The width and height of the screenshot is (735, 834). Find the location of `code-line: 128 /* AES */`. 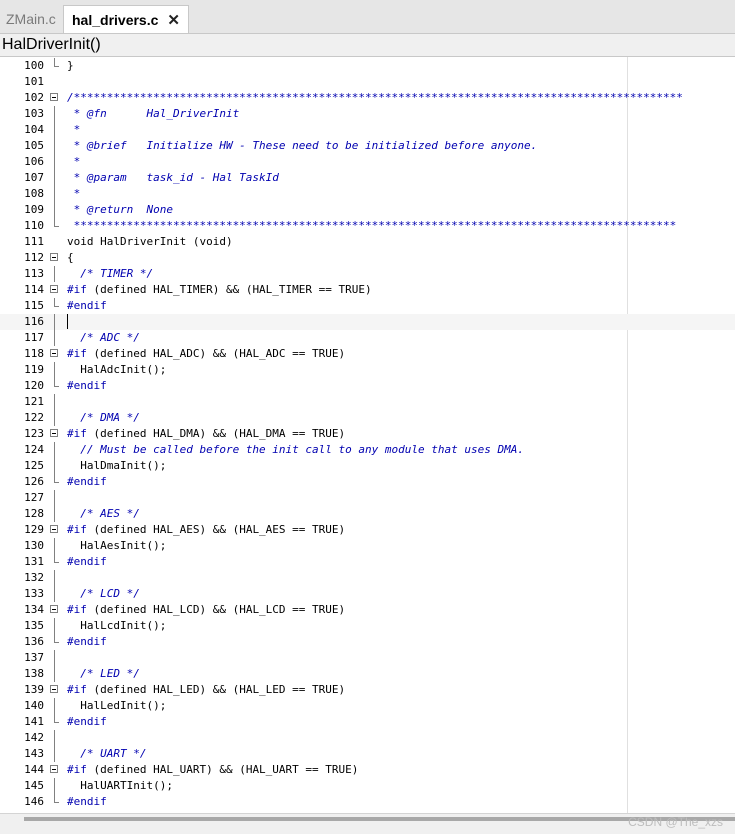

code-line: 128 /* AES */ is located at coordinates (367, 514).